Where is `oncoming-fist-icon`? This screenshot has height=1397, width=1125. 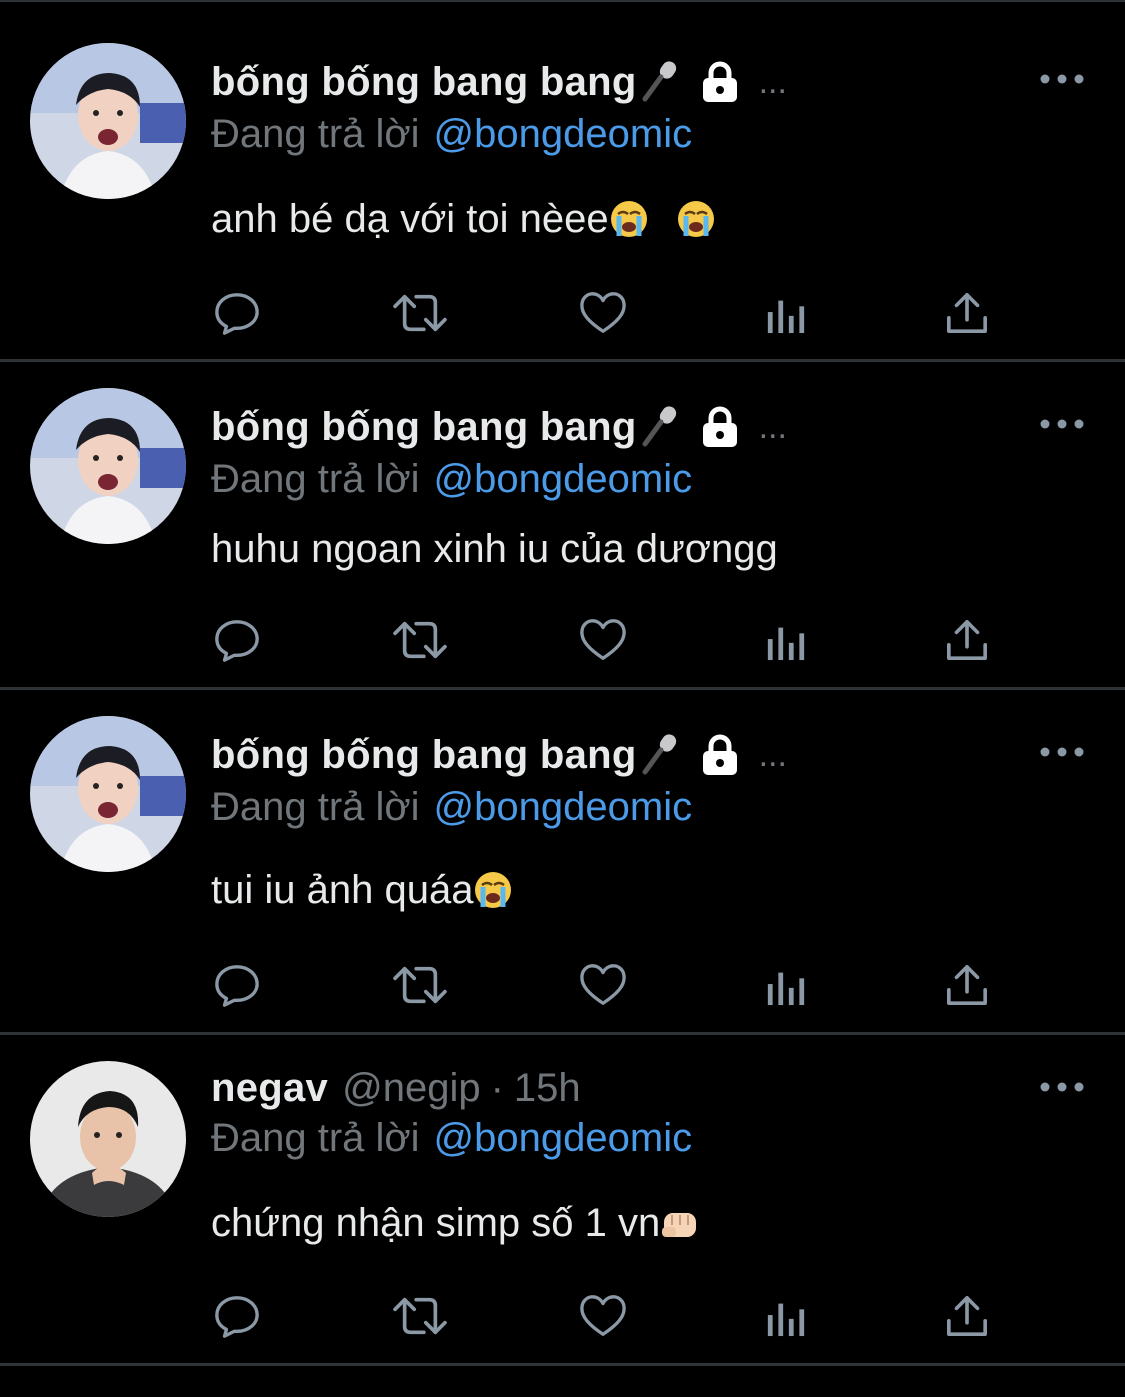
oncoming-fist-icon is located at coordinates (680, 1223).